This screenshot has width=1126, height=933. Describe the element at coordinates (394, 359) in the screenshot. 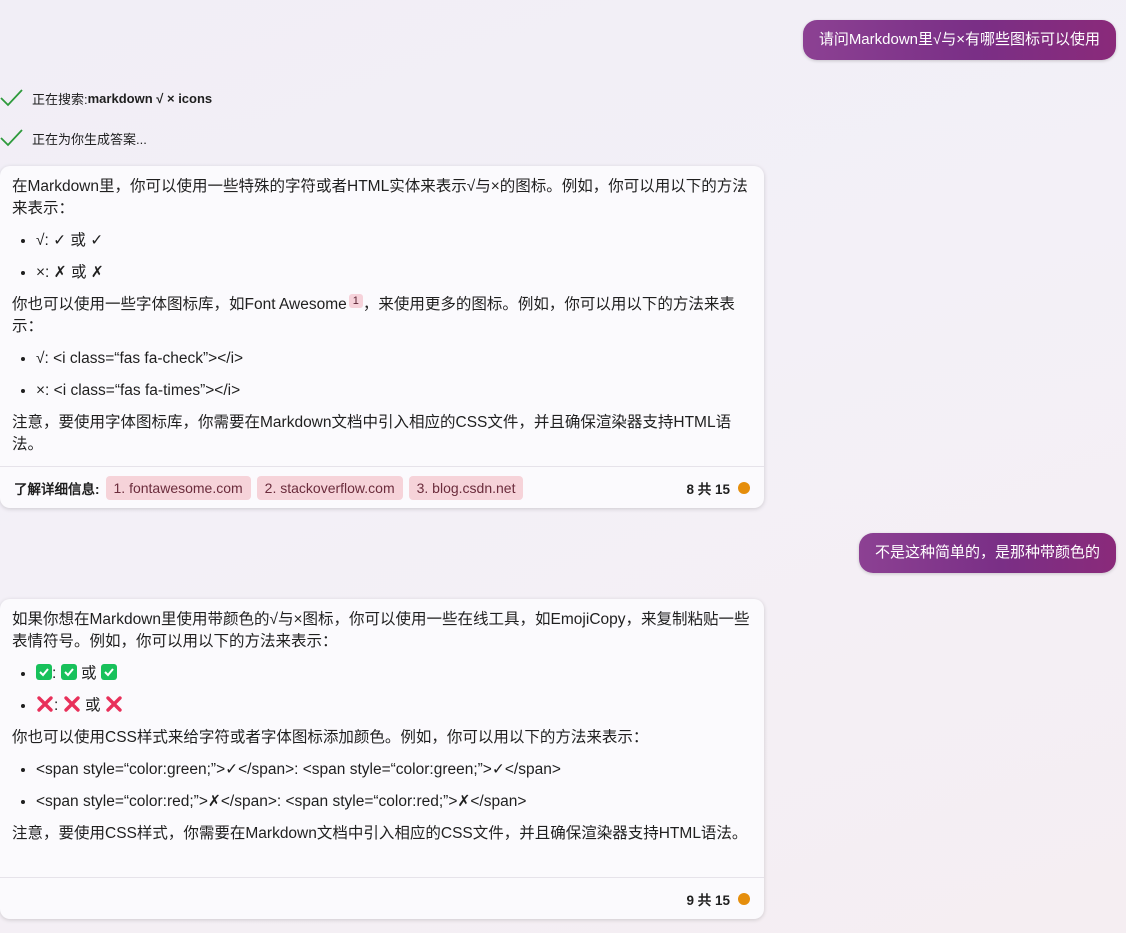

I see `list-item: √: <i class=“fas fa-check”></i>` at that location.